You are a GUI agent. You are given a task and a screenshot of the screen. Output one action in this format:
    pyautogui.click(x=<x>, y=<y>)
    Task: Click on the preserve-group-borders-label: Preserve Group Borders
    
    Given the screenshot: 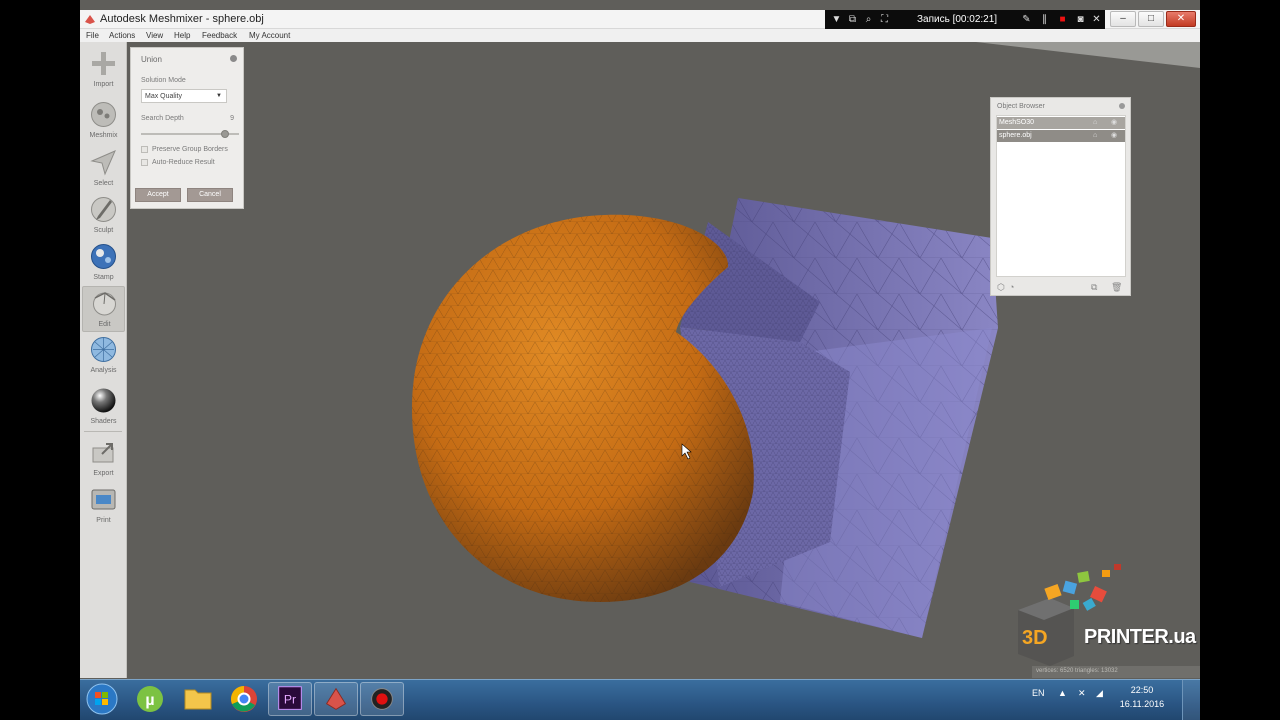 What is the action you would take?
    pyautogui.click(x=190, y=149)
    